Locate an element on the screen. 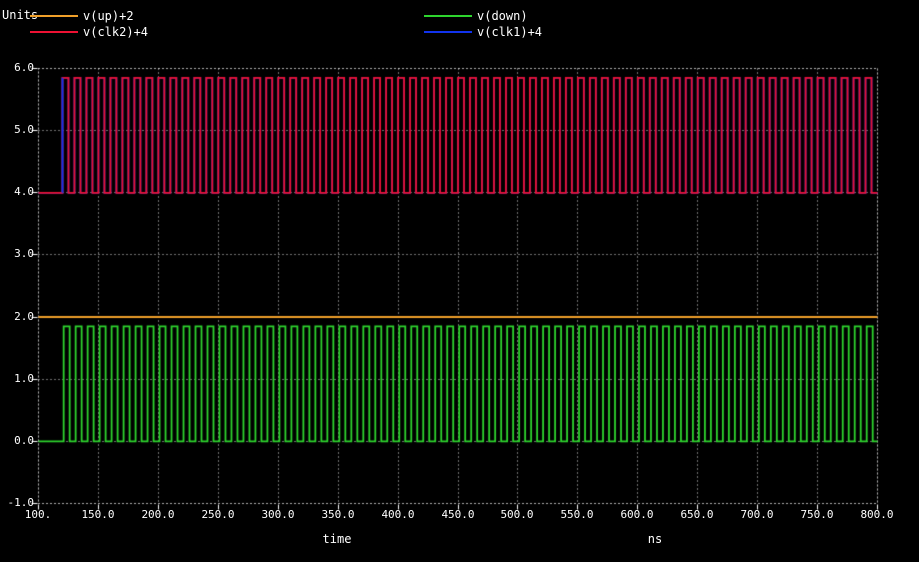  legend-label: v(clk2)+4 is located at coordinates (116, 32).